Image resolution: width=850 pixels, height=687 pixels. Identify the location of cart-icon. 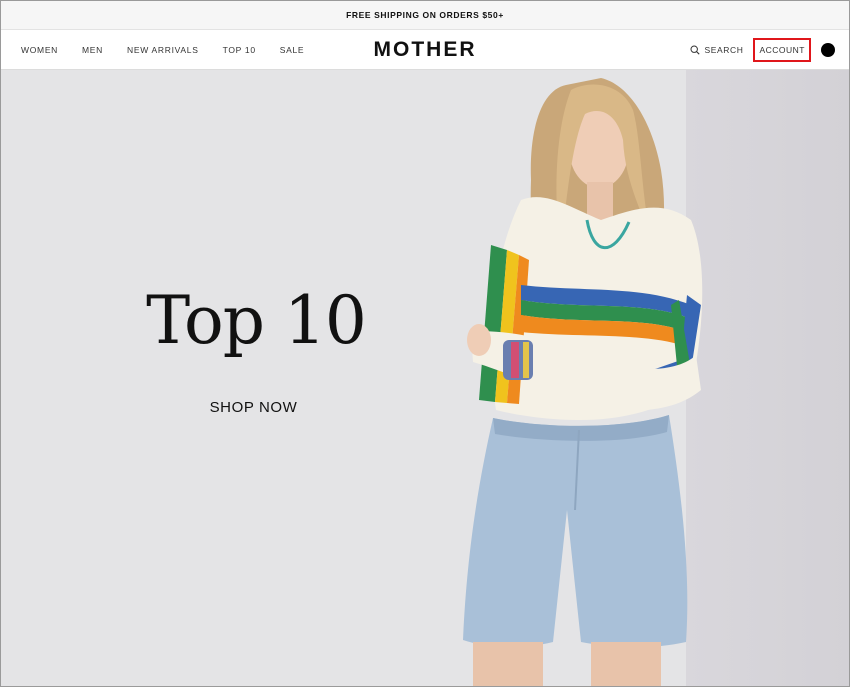
(828, 49).